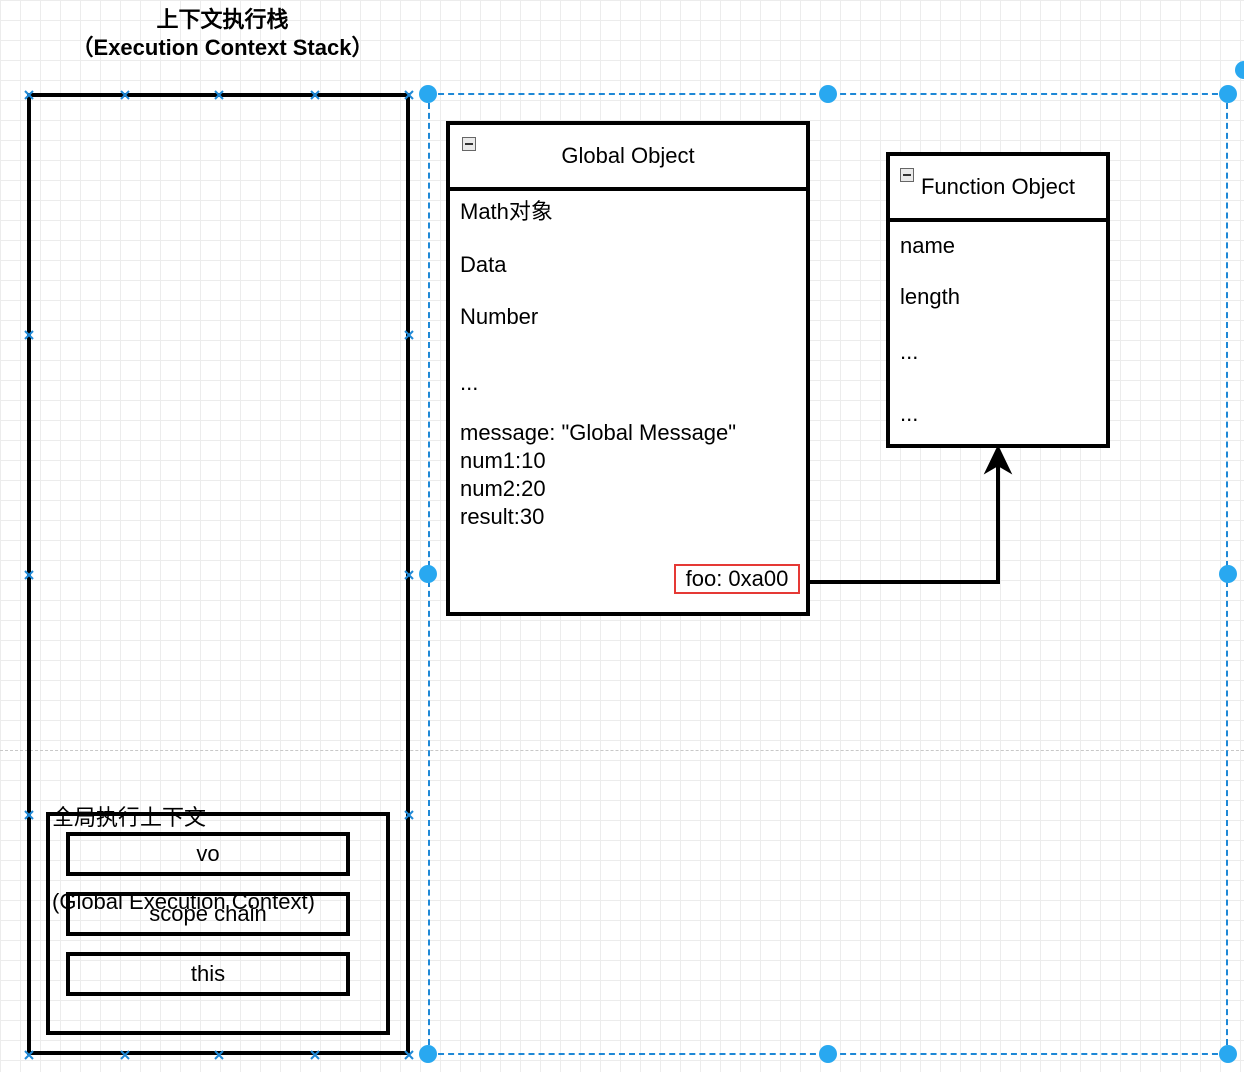 Image resolution: width=1244 pixels, height=1072 pixels. Describe the element at coordinates (222, 19) in the screenshot. I see `stack-title-zh: 上下文执行栈` at that location.